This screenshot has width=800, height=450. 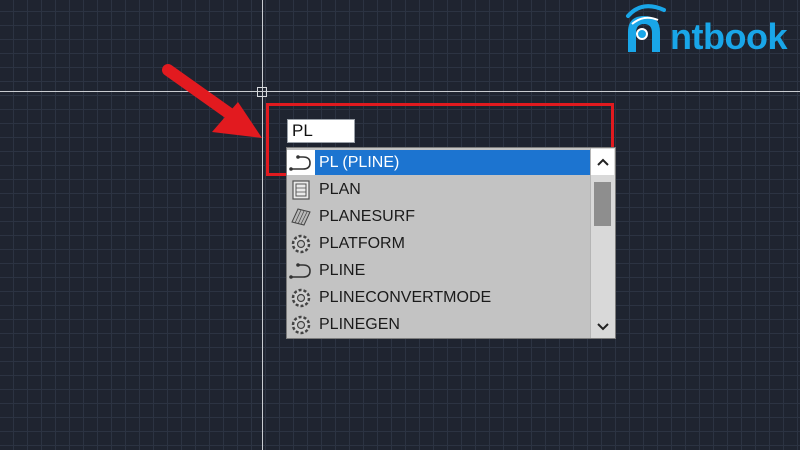 I want to click on plan-icon, so click(x=301, y=189).